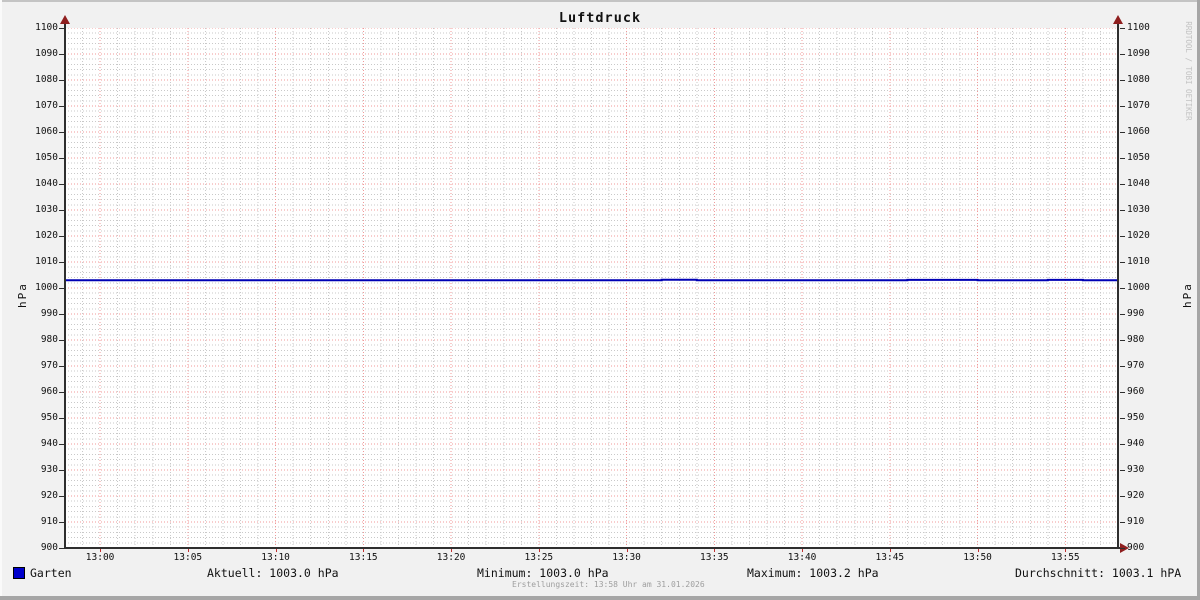 This screenshot has width=1200, height=600. Describe the element at coordinates (608, 584) in the screenshot. I see `creation-time-note: Erstellungszeit: 13:58 Uhr am 31.01.2026` at that location.